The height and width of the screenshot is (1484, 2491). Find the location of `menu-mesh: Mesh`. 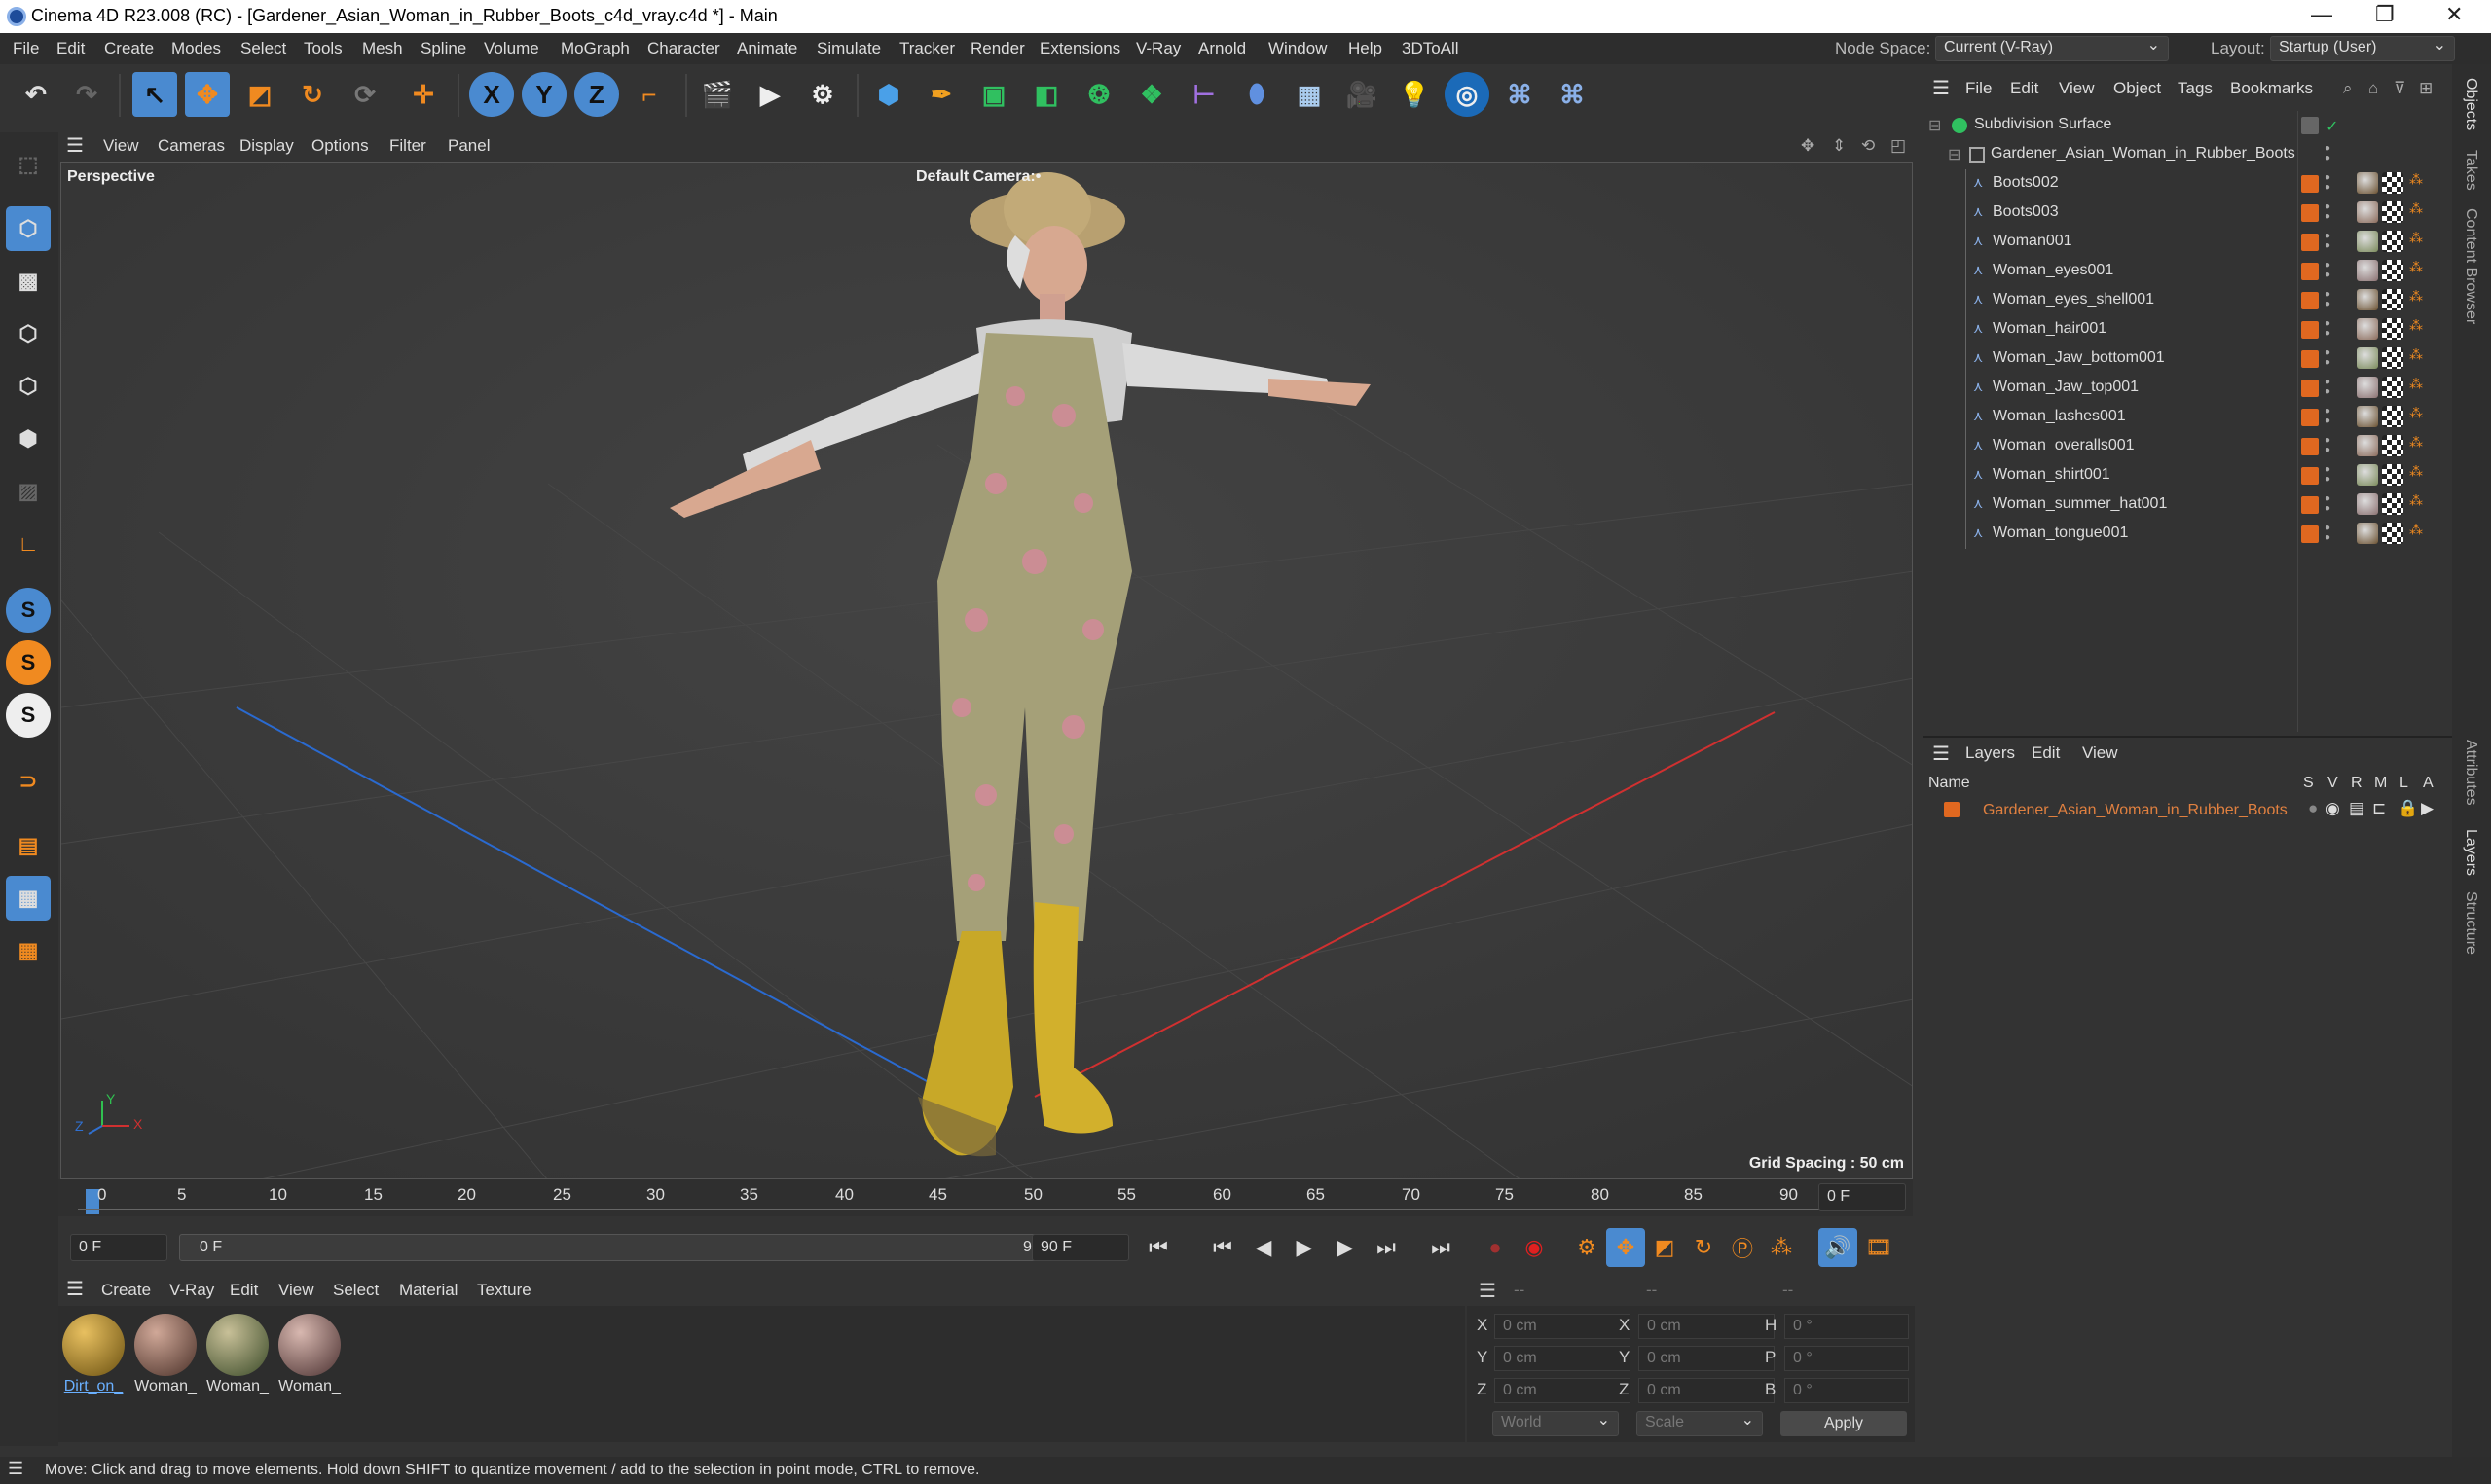

menu-mesh: Mesh is located at coordinates (382, 49).